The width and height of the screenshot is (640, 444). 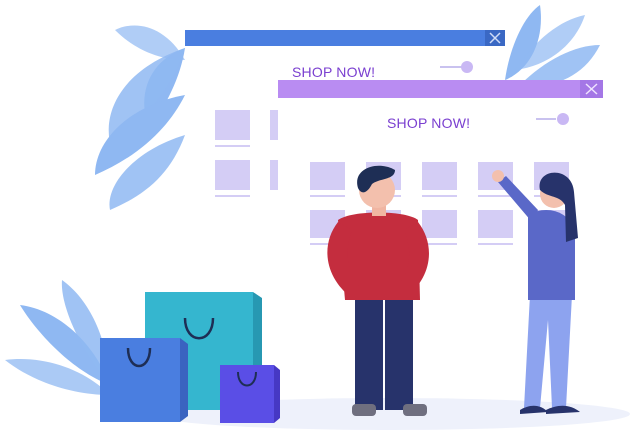 I want to click on back-window-titlebar, so click(x=345, y=38).